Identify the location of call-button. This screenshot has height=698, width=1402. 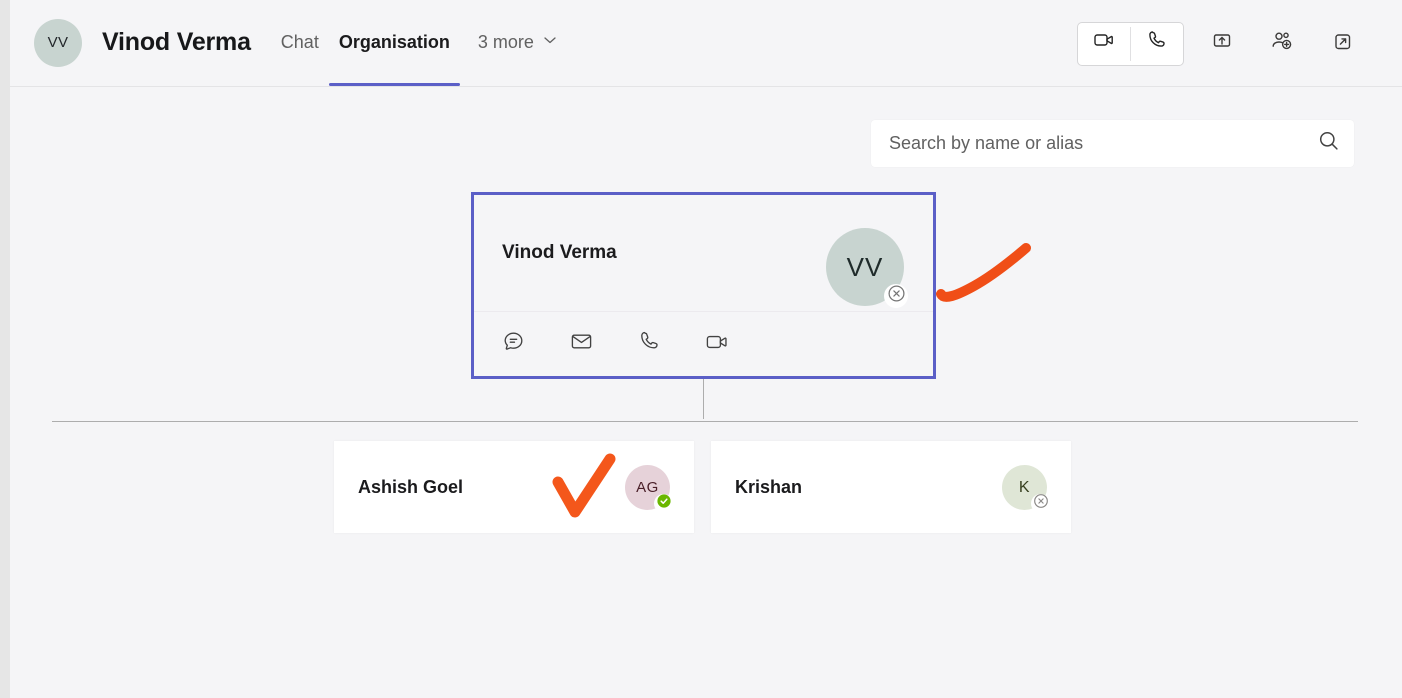
(649, 344).